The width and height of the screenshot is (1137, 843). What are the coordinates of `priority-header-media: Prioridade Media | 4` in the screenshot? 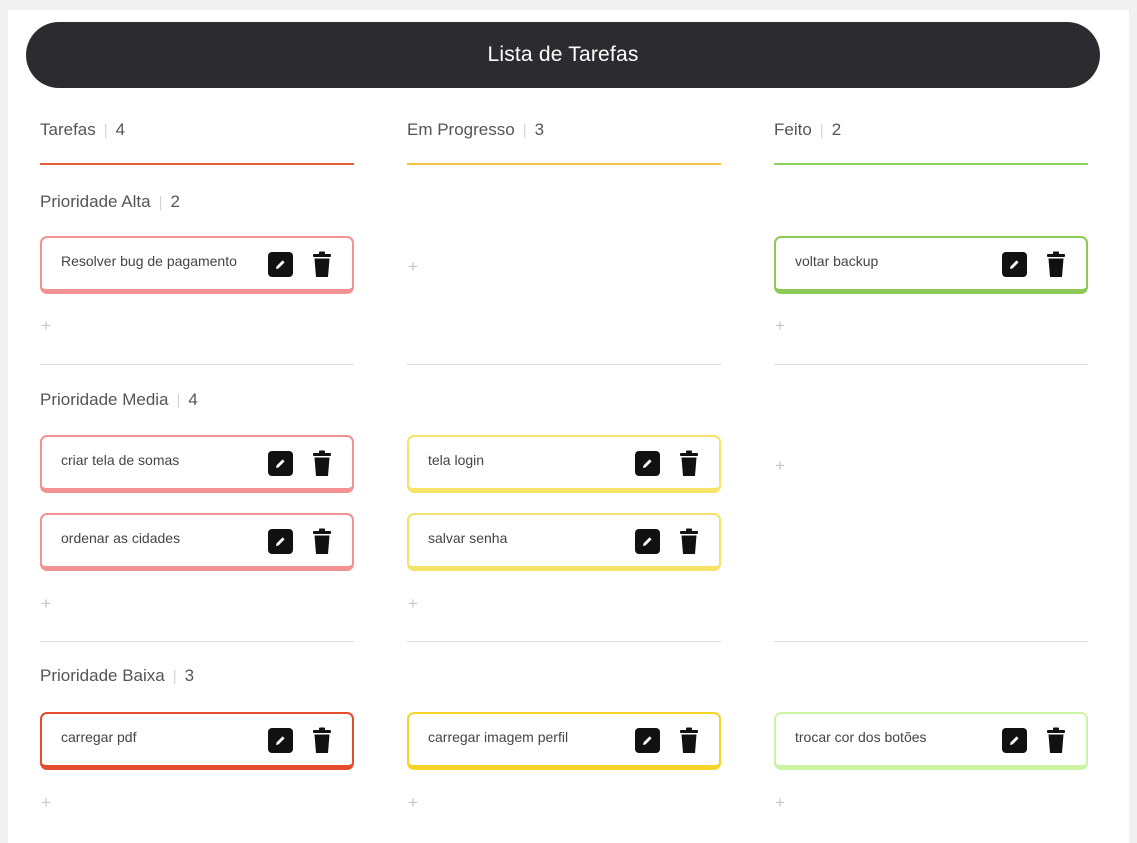 It's located at (119, 399).